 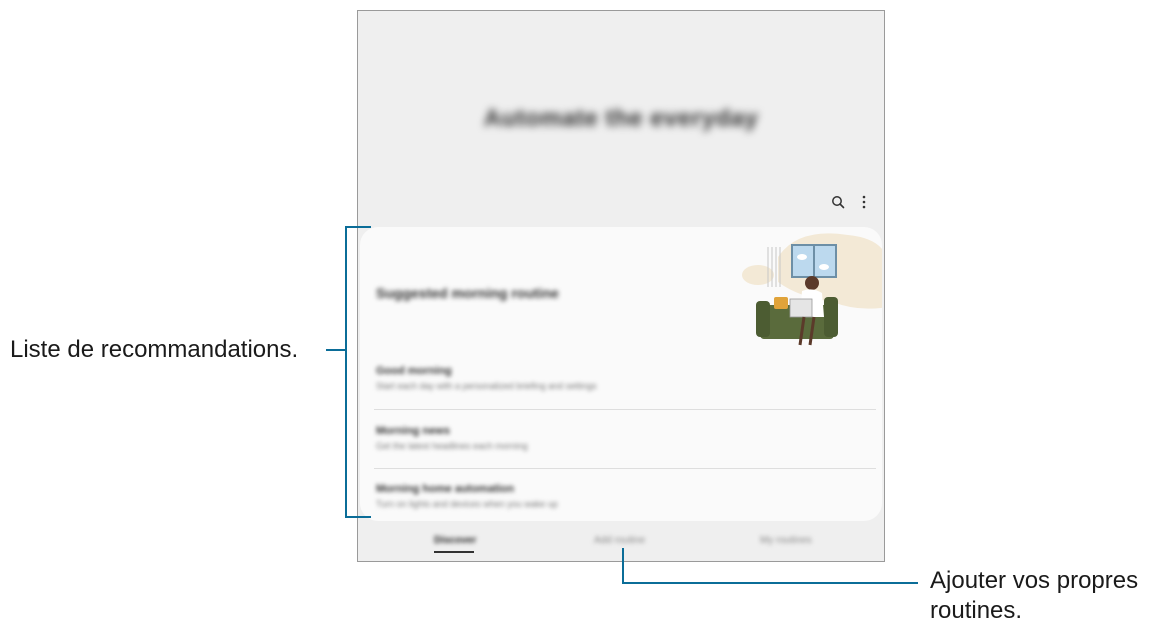 What do you see at coordinates (786, 540) in the screenshot?
I see `tab-my-routines: My routines` at bounding box center [786, 540].